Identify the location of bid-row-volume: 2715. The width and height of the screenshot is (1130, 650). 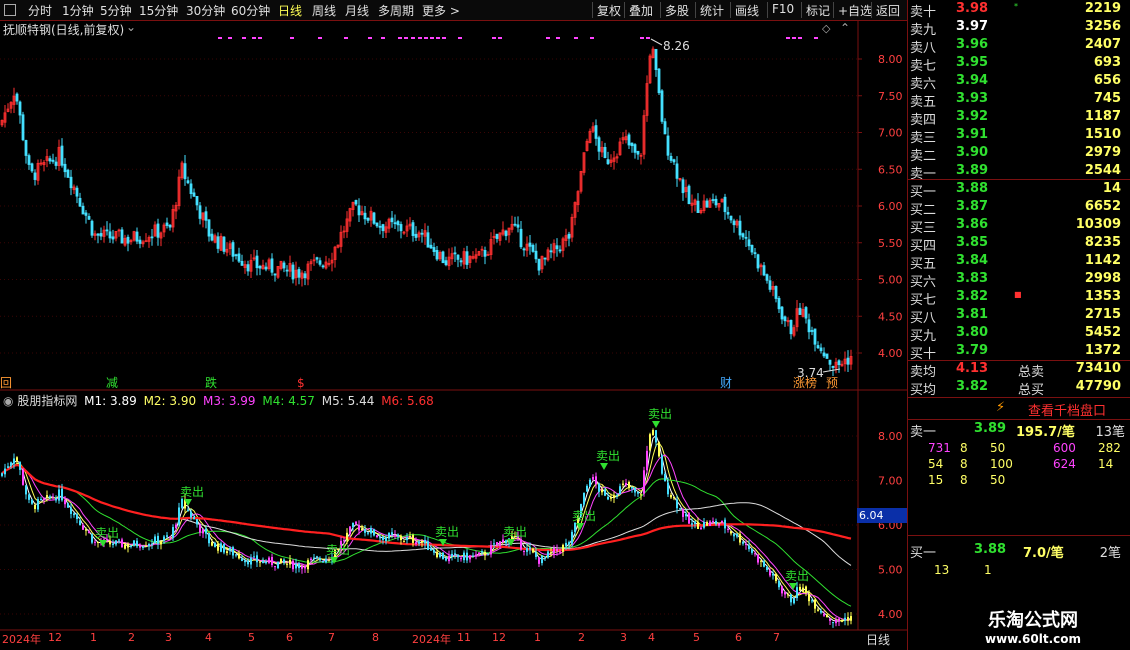
(1102, 314).